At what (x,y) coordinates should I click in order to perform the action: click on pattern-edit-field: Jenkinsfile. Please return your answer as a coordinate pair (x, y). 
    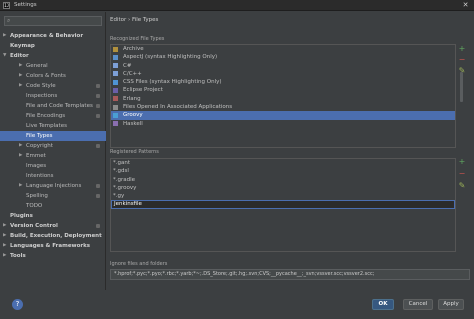
    Looking at the image, I should click on (283, 205).